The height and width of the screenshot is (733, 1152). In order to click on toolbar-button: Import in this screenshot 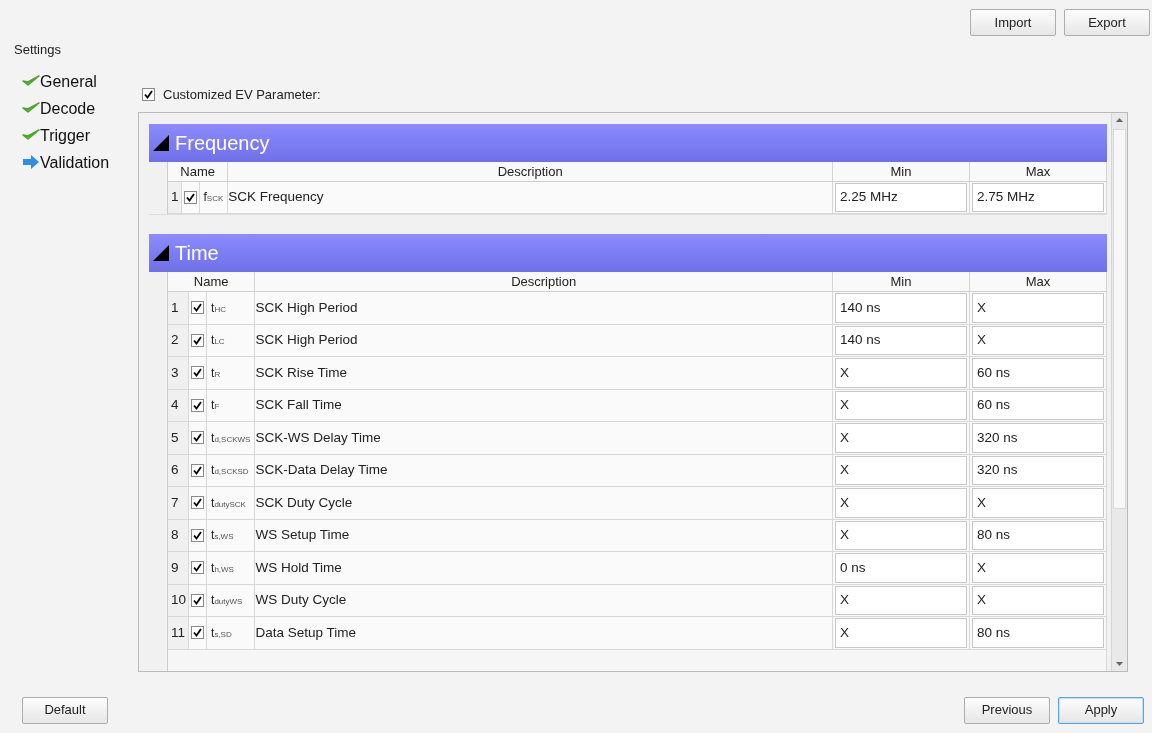, I will do `click(1013, 22)`.